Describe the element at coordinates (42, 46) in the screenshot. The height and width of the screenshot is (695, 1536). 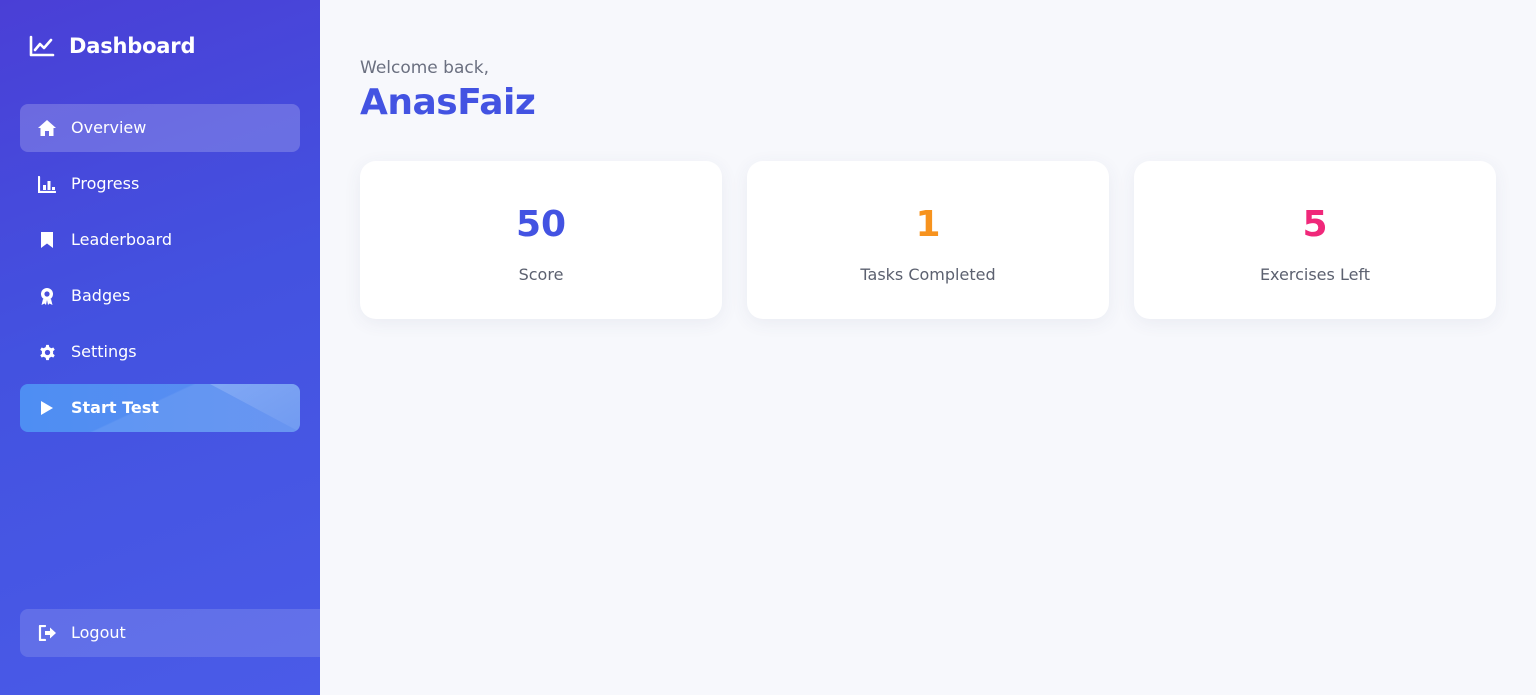
I see `chart-line-icon` at that location.